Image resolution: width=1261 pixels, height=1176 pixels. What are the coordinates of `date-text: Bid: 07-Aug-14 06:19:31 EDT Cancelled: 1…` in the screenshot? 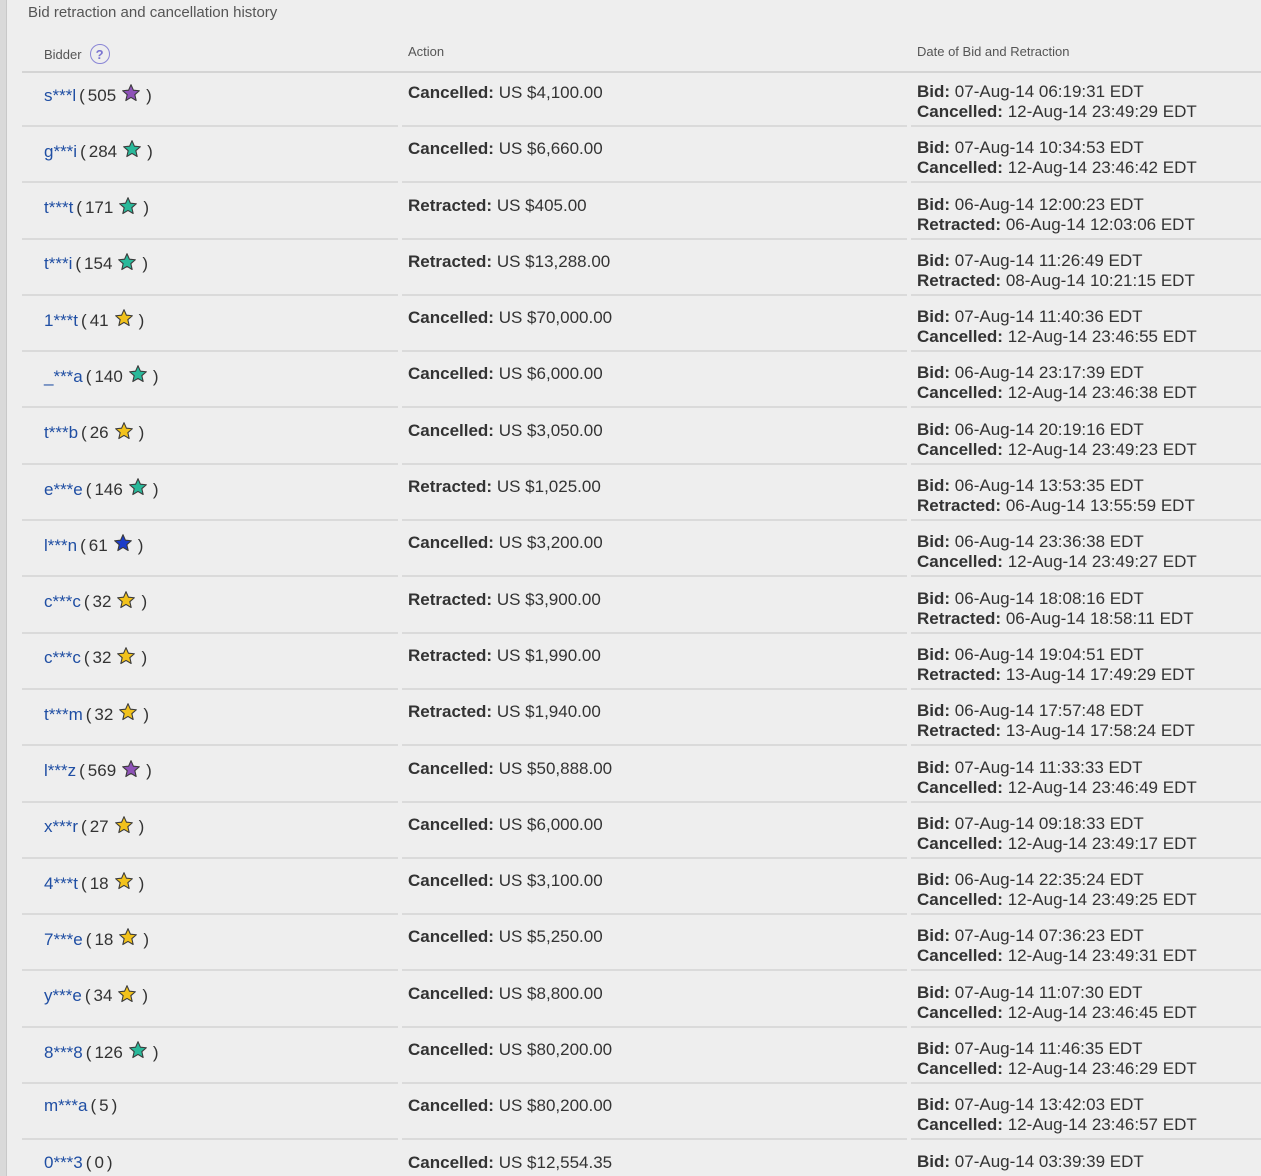 It's located at (1057, 102).